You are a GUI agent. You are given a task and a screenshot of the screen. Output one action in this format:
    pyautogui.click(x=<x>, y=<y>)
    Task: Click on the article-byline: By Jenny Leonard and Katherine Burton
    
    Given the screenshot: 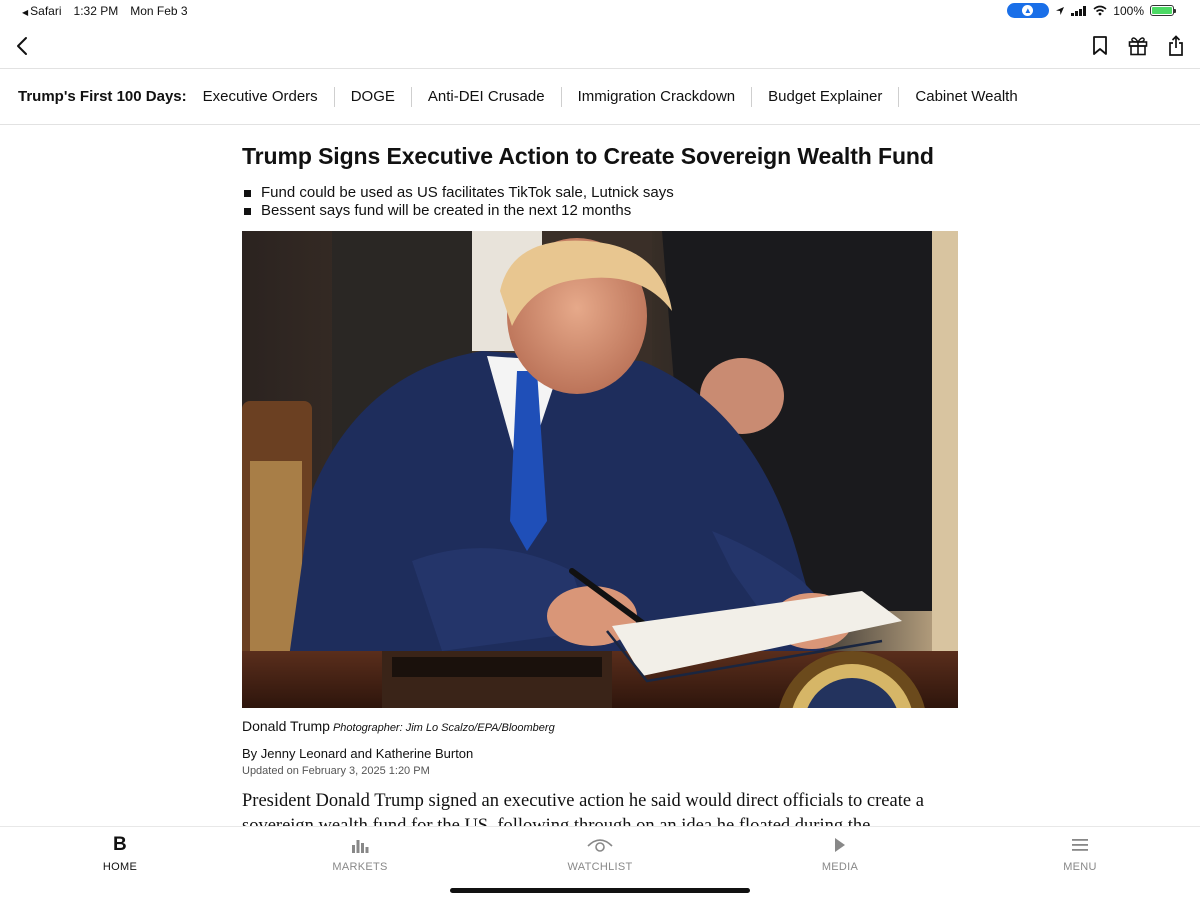 What is the action you would take?
    pyautogui.click(x=357, y=753)
    